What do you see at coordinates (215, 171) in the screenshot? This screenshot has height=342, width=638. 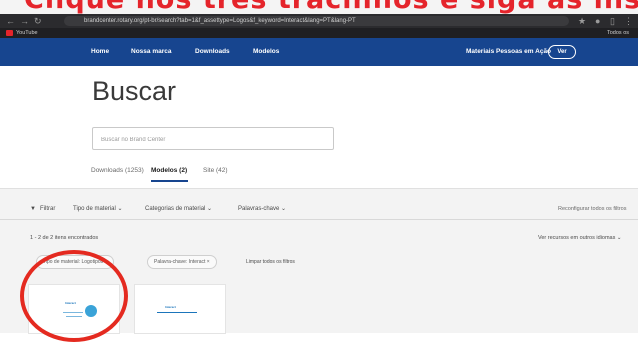 I see `tab-site: Site (42)` at bounding box center [215, 171].